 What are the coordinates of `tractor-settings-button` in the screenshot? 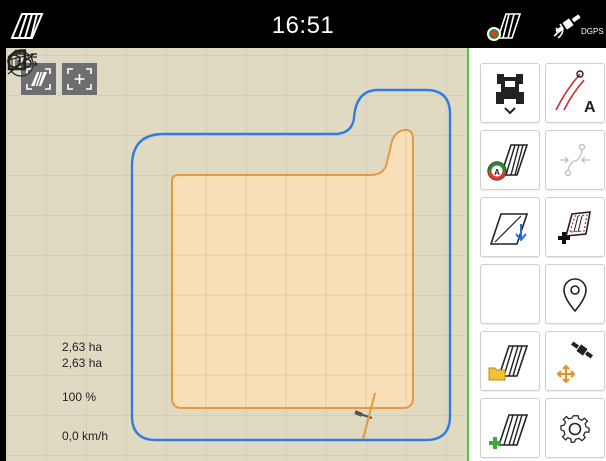 It's located at (510, 93).